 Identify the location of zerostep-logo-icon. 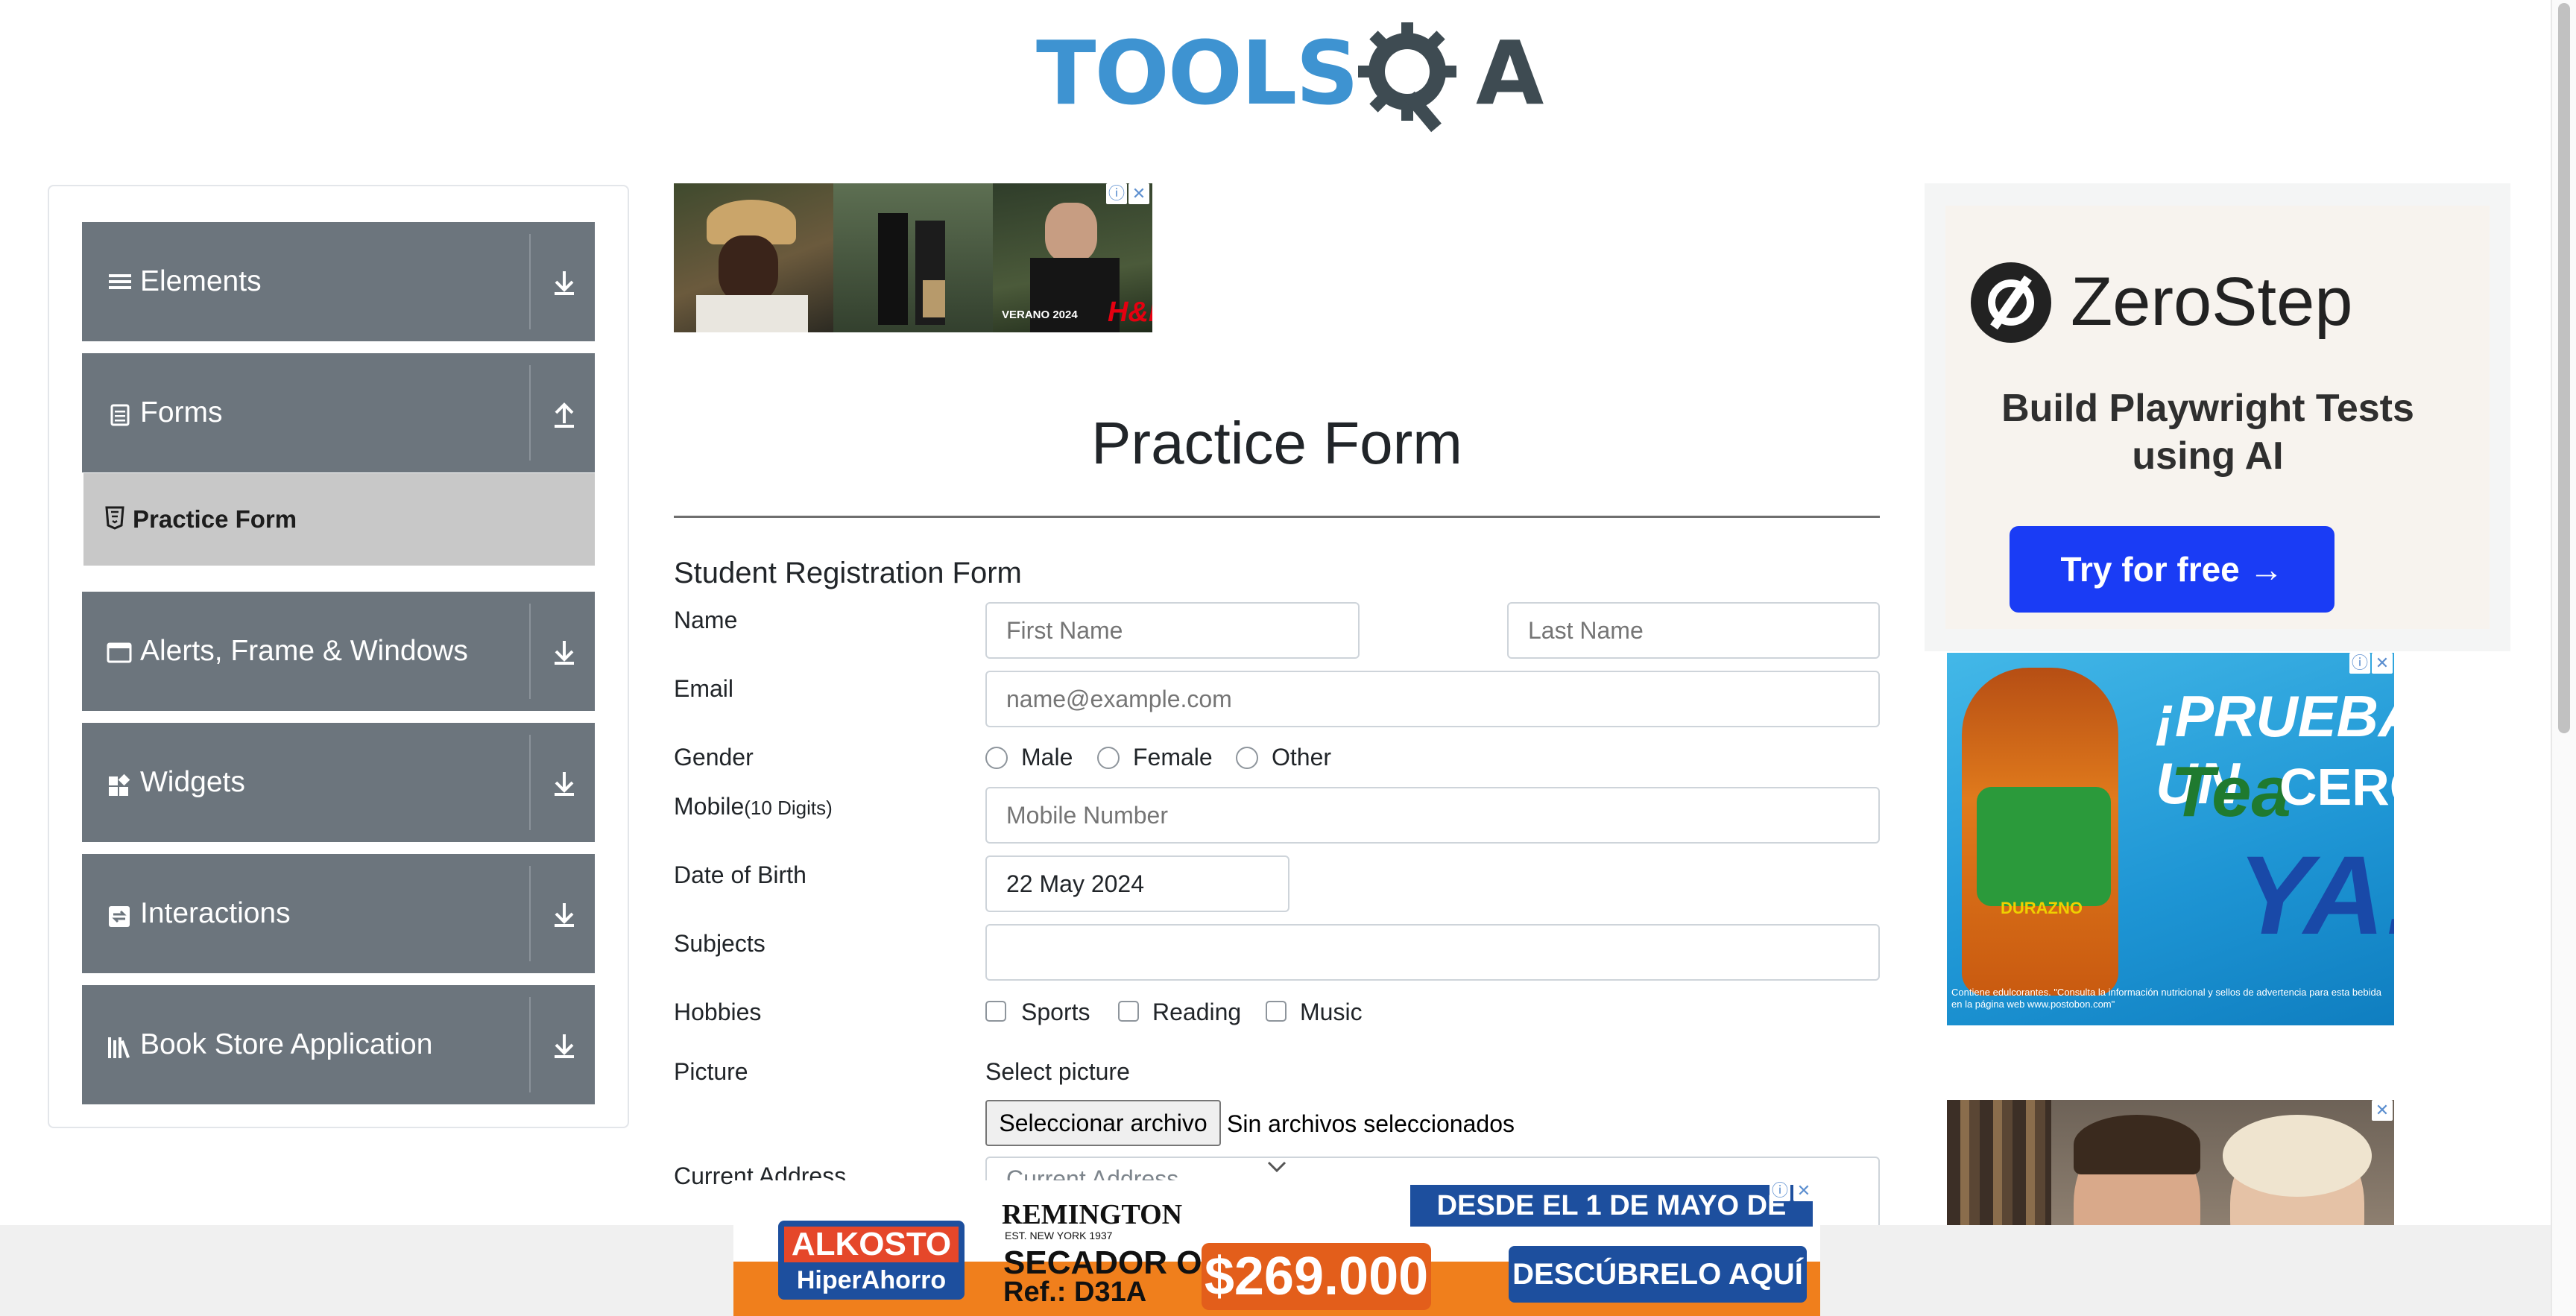
(2011, 302).